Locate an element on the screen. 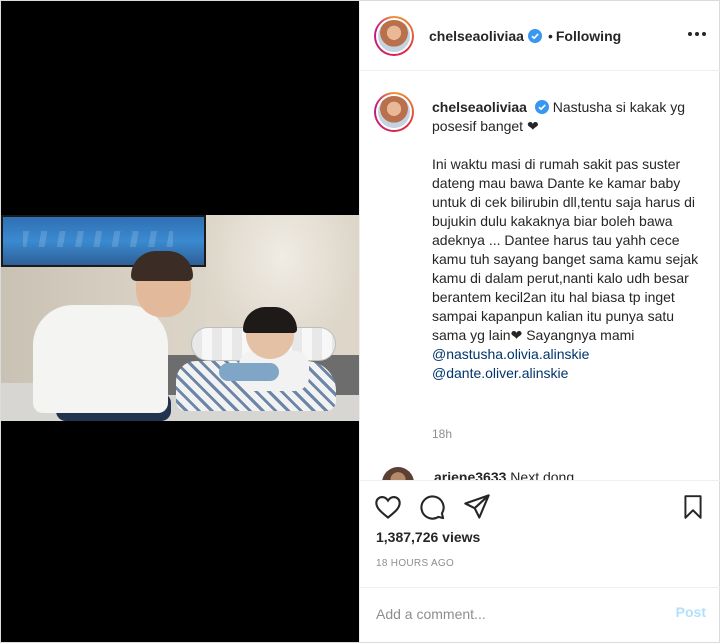 This screenshot has height=643, width=720. add-comment-bar: Post is located at coordinates (540, 614).